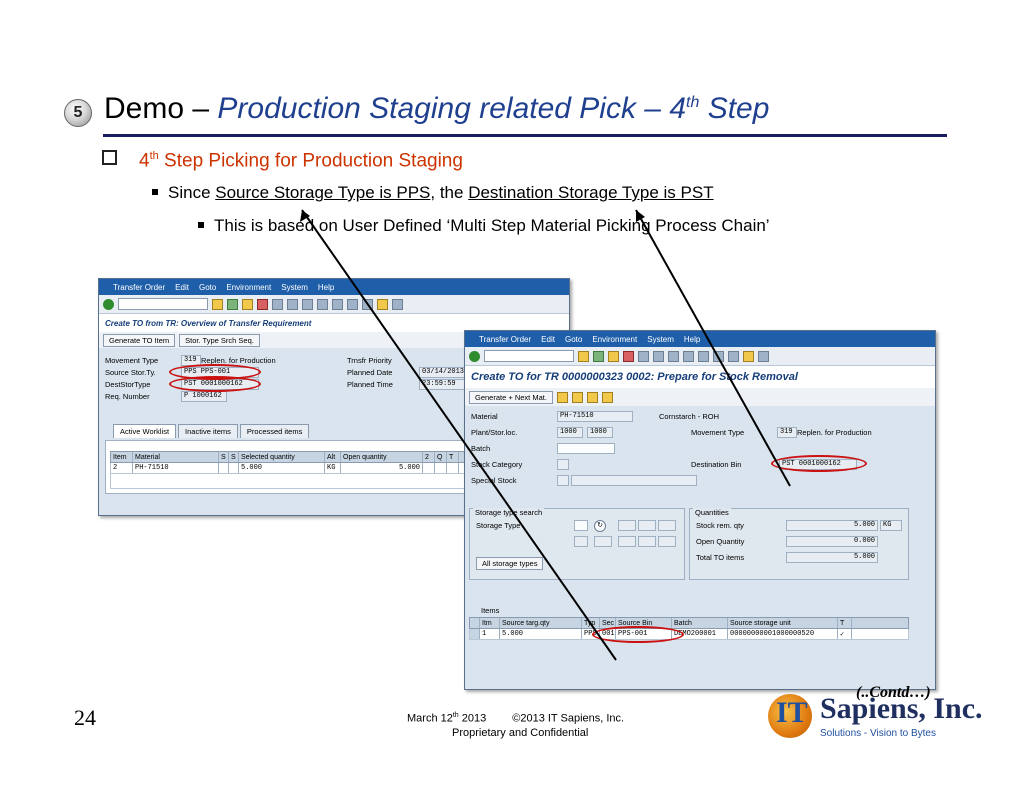 This screenshot has height=792, width=1024. What do you see at coordinates (430, 718) in the screenshot?
I see `footer-date: March 12` at bounding box center [430, 718].